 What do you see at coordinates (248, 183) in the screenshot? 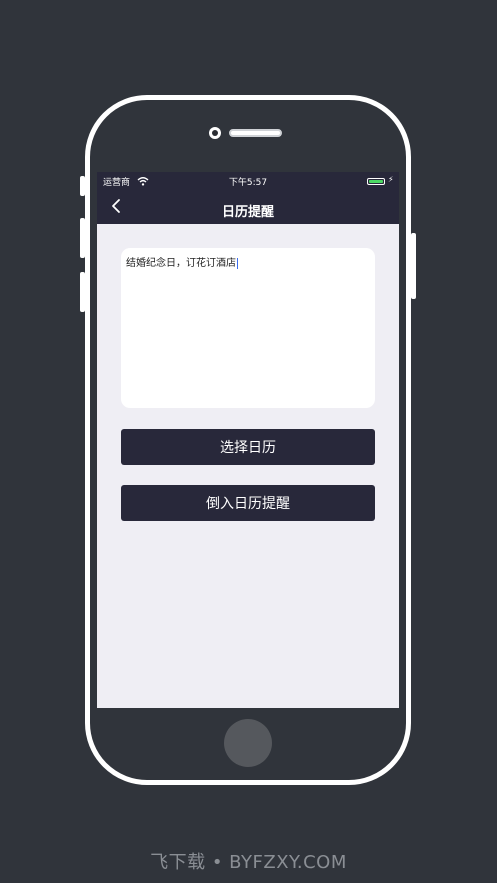
I see `status-time: 下午5:57` at bounding box center [248, 183].